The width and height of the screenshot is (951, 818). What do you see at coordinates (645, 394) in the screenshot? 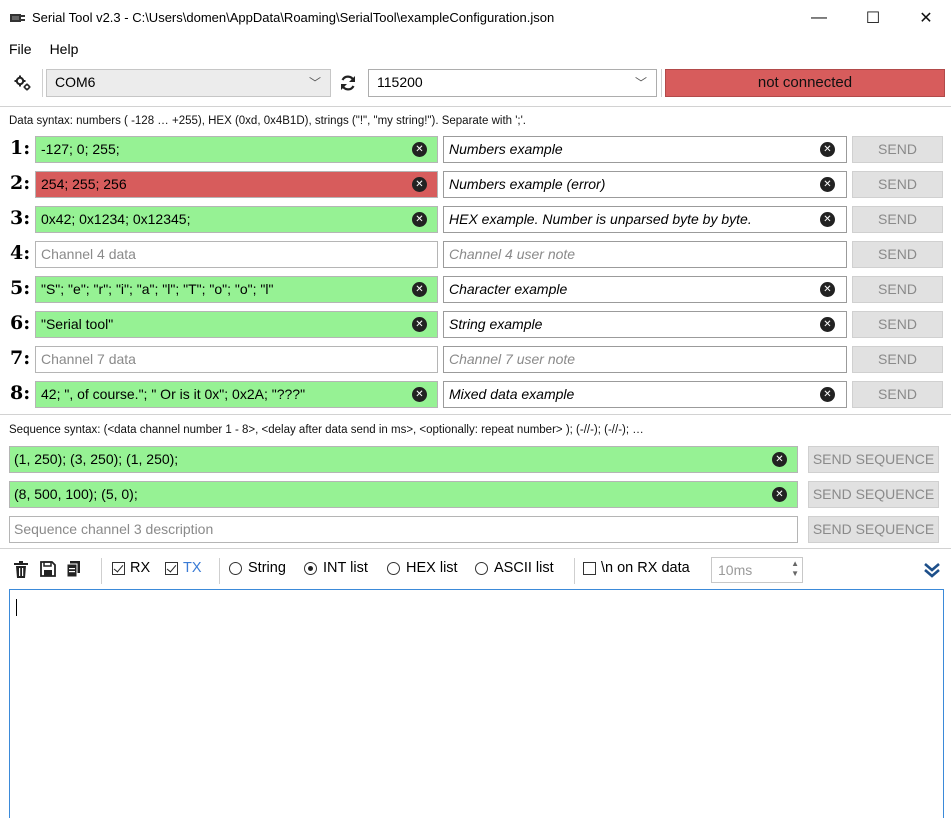
I see `channel-note-input: Mixed data example` at bounding box center [645, 394].